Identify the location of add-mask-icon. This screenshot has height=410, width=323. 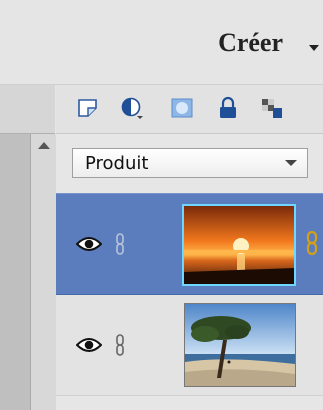
(182, 108).